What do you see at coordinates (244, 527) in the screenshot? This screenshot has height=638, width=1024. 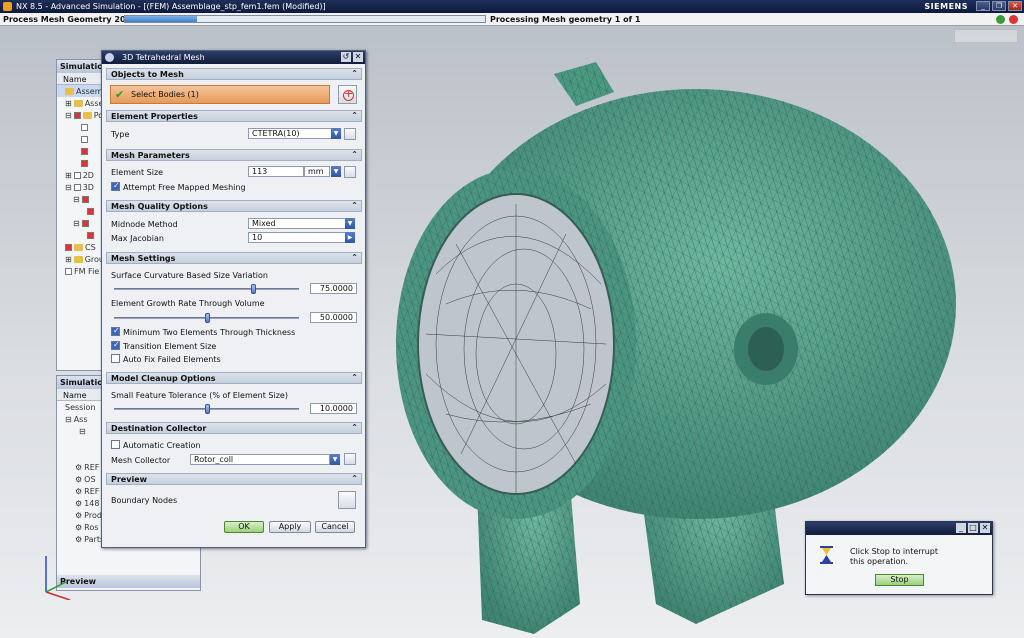 I see `ok-button: OK` at bounding box center [244, 527].